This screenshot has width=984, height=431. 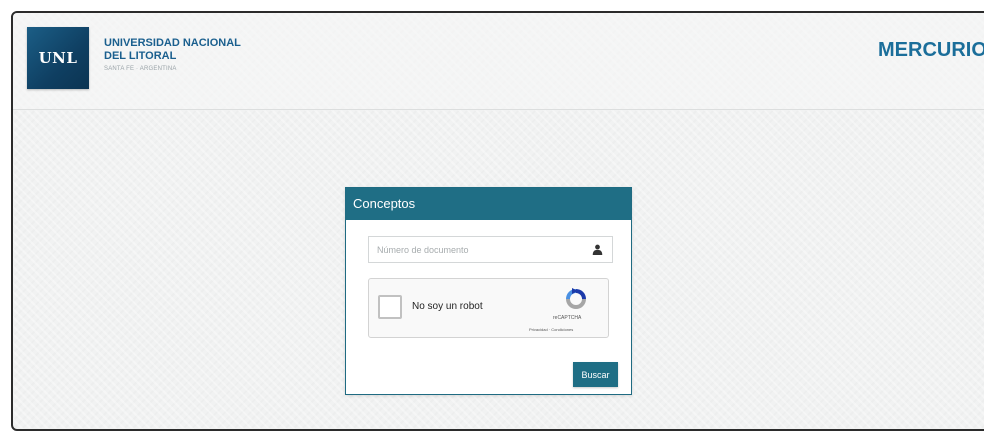 I want to click on logo-text: UNL, so click(x=58, y=58).